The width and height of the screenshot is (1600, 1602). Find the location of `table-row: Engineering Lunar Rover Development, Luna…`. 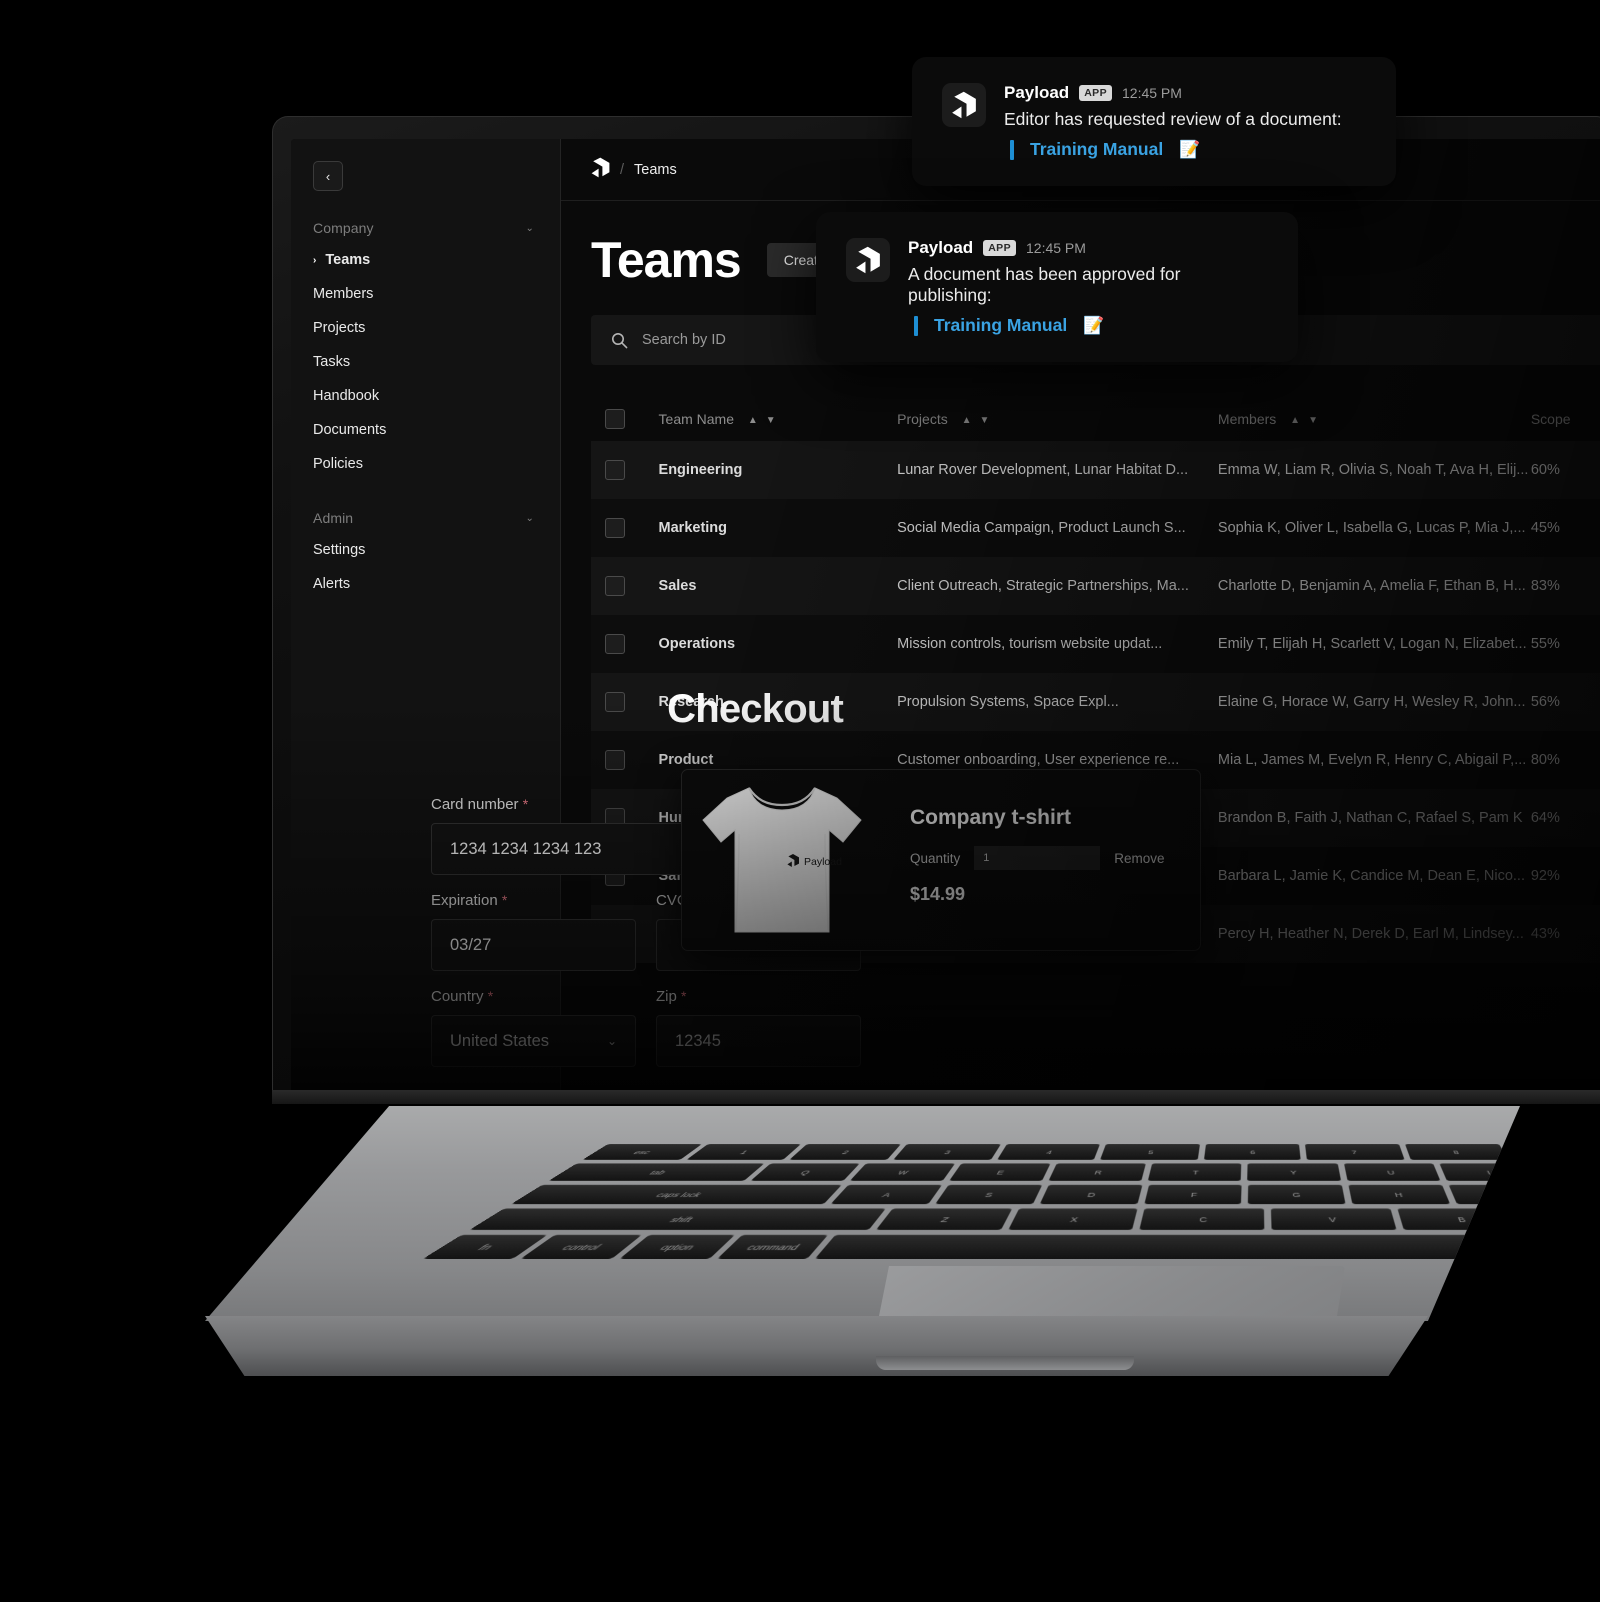

table-row: Engineering Lunar Rover Development, Luna… is located at coordinates (1095, 470).